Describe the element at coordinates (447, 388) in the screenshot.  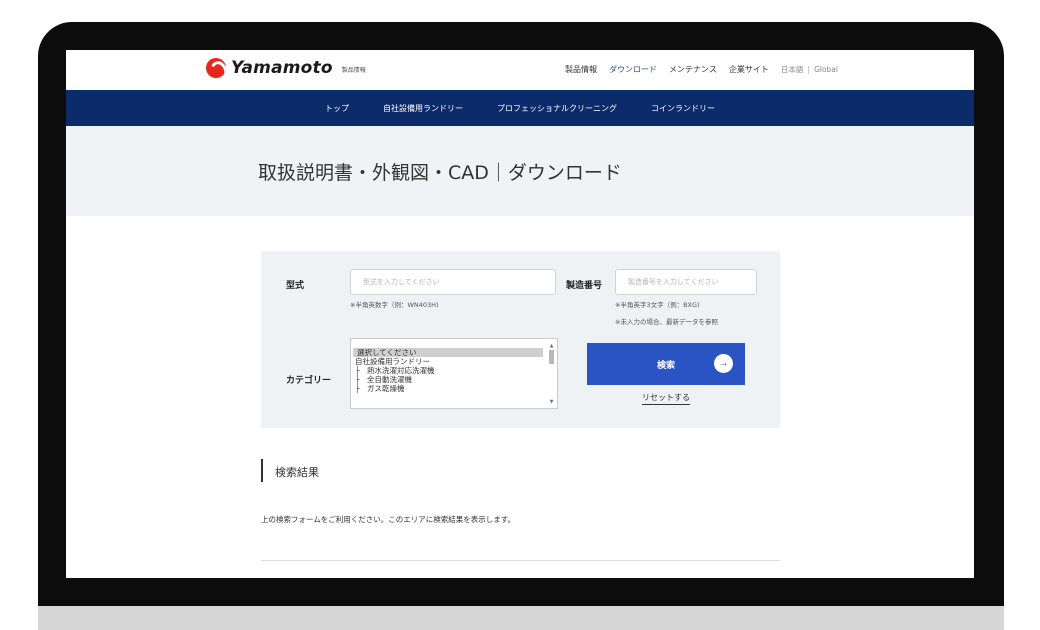
I see `category-option: ├ ガス乾燥機` at that location.